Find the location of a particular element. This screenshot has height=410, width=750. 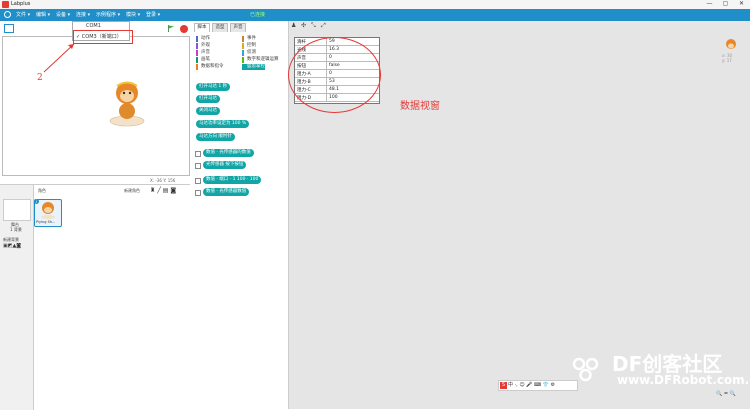

stop-icon is located at coordinates (184, 29).